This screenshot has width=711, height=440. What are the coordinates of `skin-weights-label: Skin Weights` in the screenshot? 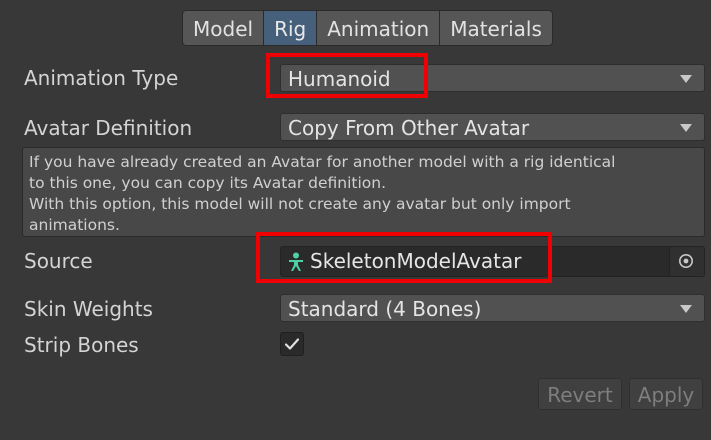 It's located at (88, 309).